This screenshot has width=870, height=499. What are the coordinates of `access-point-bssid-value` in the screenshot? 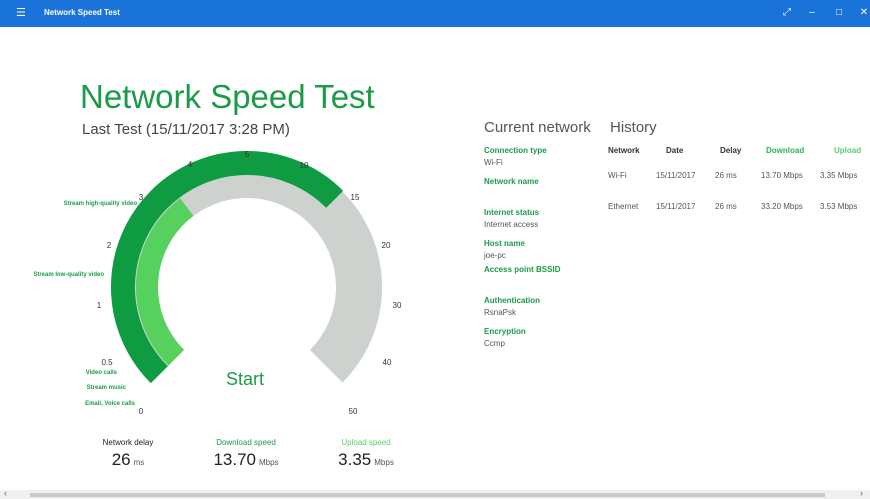 It's located at (544, 281).